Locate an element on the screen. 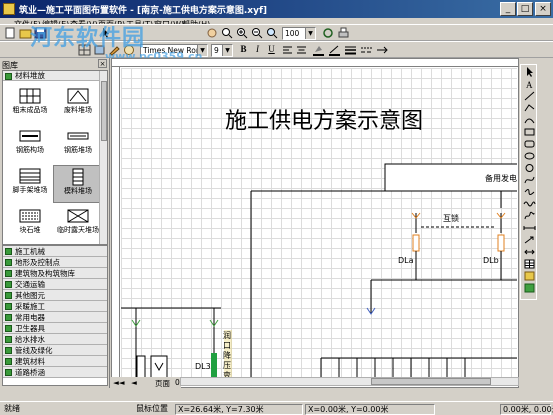  rounded-rect-tool-icon is located at coordinates (529, 144).